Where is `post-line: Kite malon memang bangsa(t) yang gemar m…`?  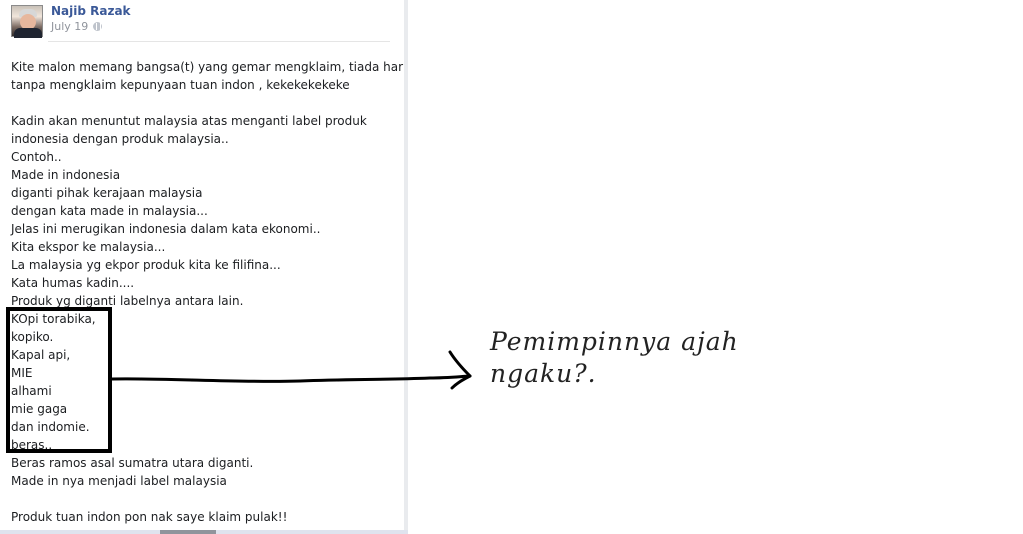
post-line: Kite malon memang bangsa(t) yang gemar m… is located at coordinates (209, 67).